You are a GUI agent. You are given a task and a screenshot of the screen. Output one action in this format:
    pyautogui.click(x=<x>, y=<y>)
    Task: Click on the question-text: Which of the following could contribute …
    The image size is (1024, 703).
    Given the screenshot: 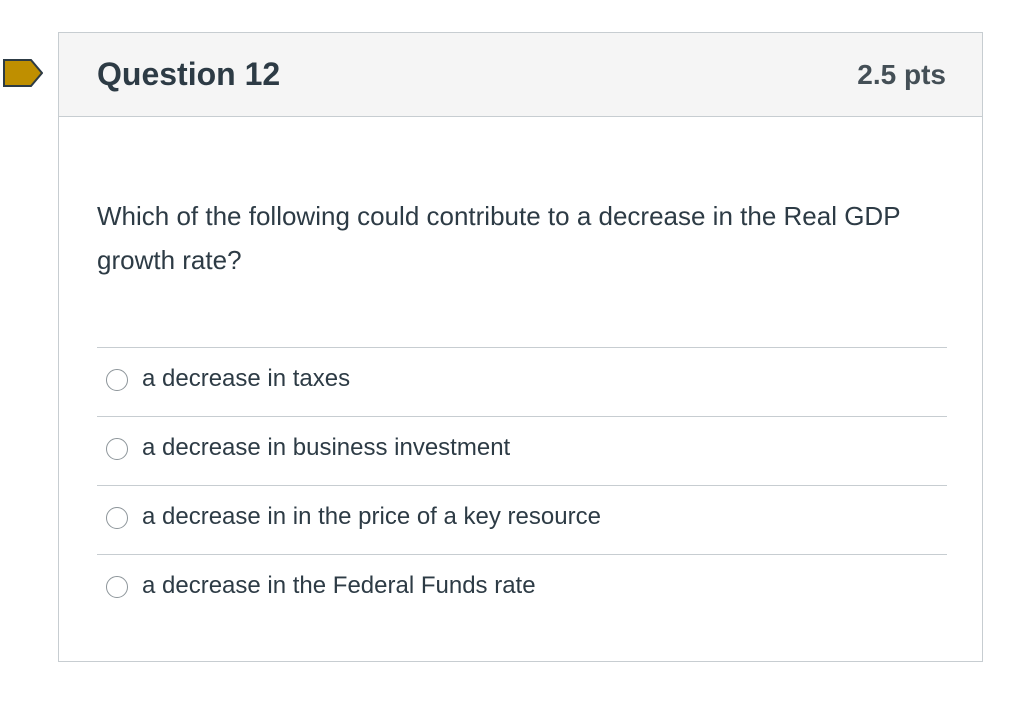 What is the action you would take?
    pyautogui.click(x=499, y=238)
    